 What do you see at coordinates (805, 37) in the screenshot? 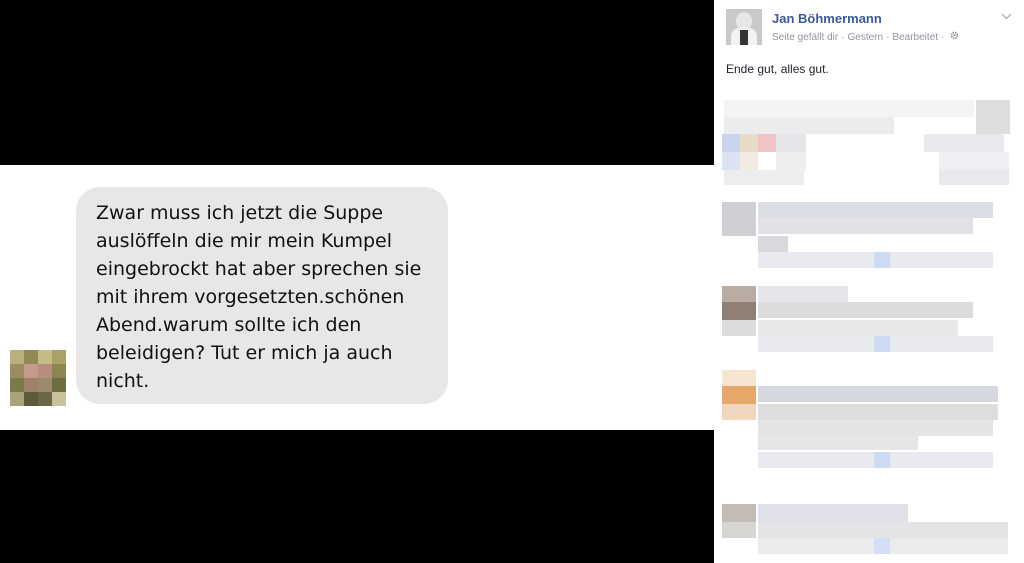
I see `page-liked-label: Seite gefällt dir` at bounding box center [805, 37].